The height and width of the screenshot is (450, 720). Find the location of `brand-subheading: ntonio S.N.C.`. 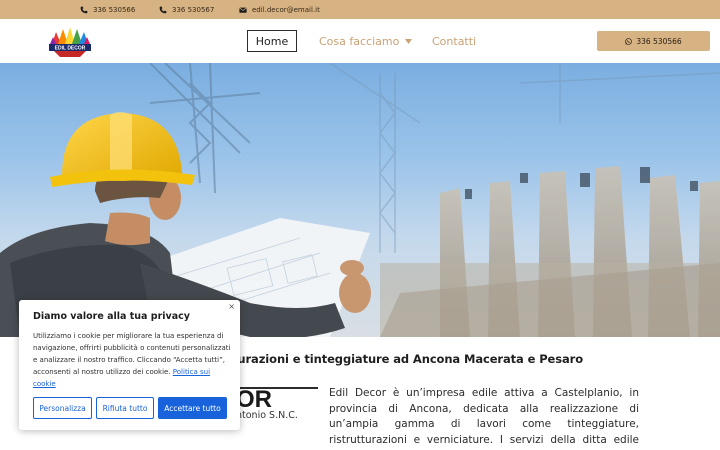

brand-subheading: ntonio S.N.C. is located at coordinates (267, 415).